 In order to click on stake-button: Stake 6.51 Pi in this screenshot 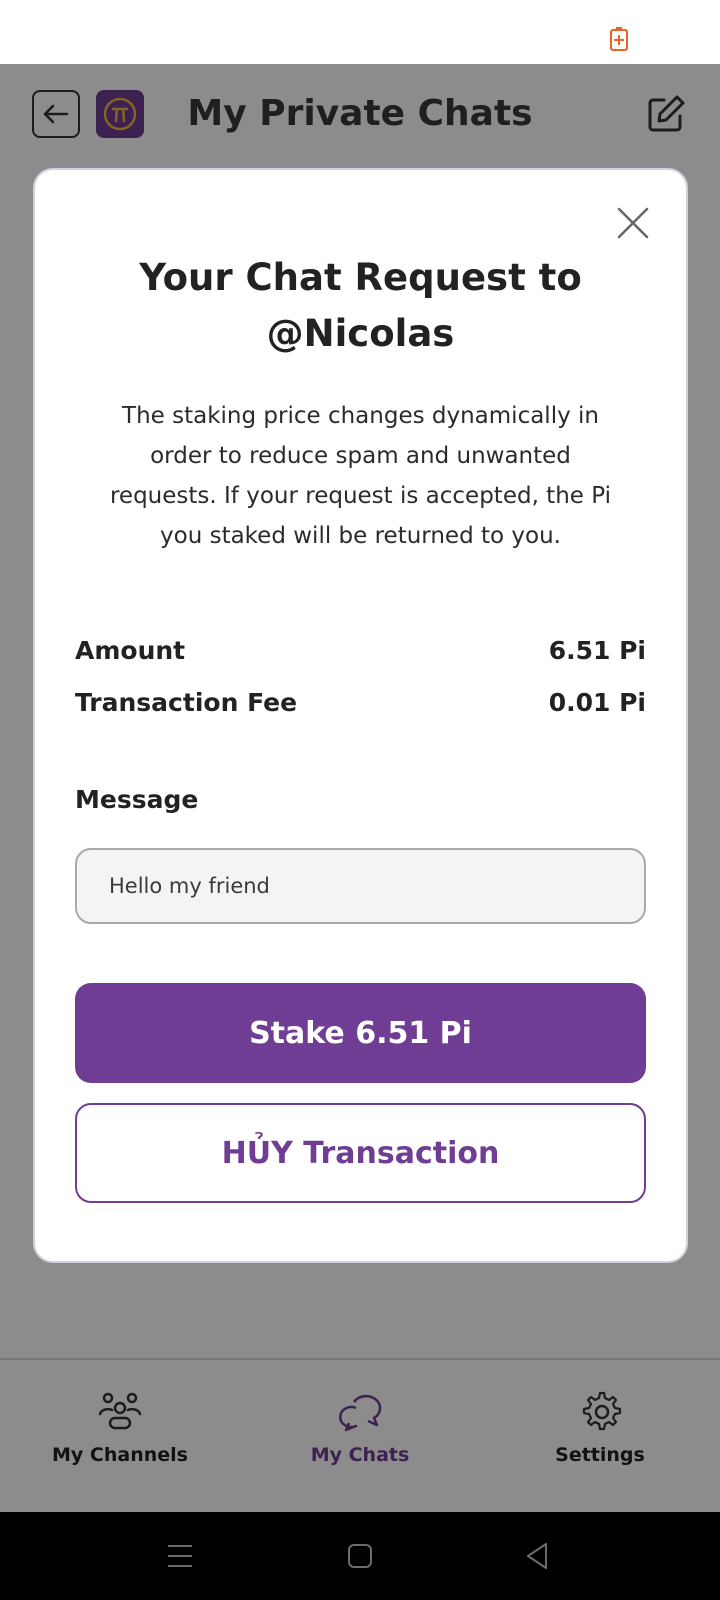, I will do `click(360, 1033)`.